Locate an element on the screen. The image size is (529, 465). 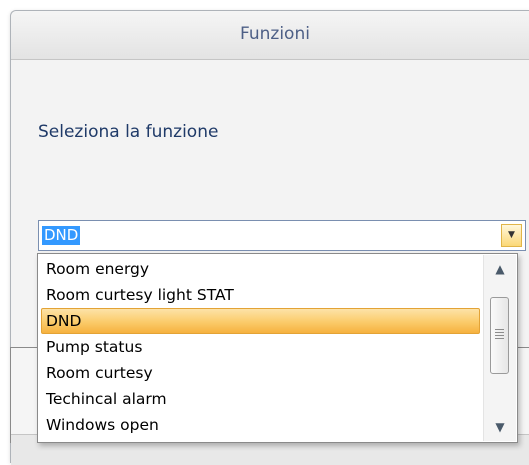
dropdown-option: Room curtesy is located at coordinates (261, 373).